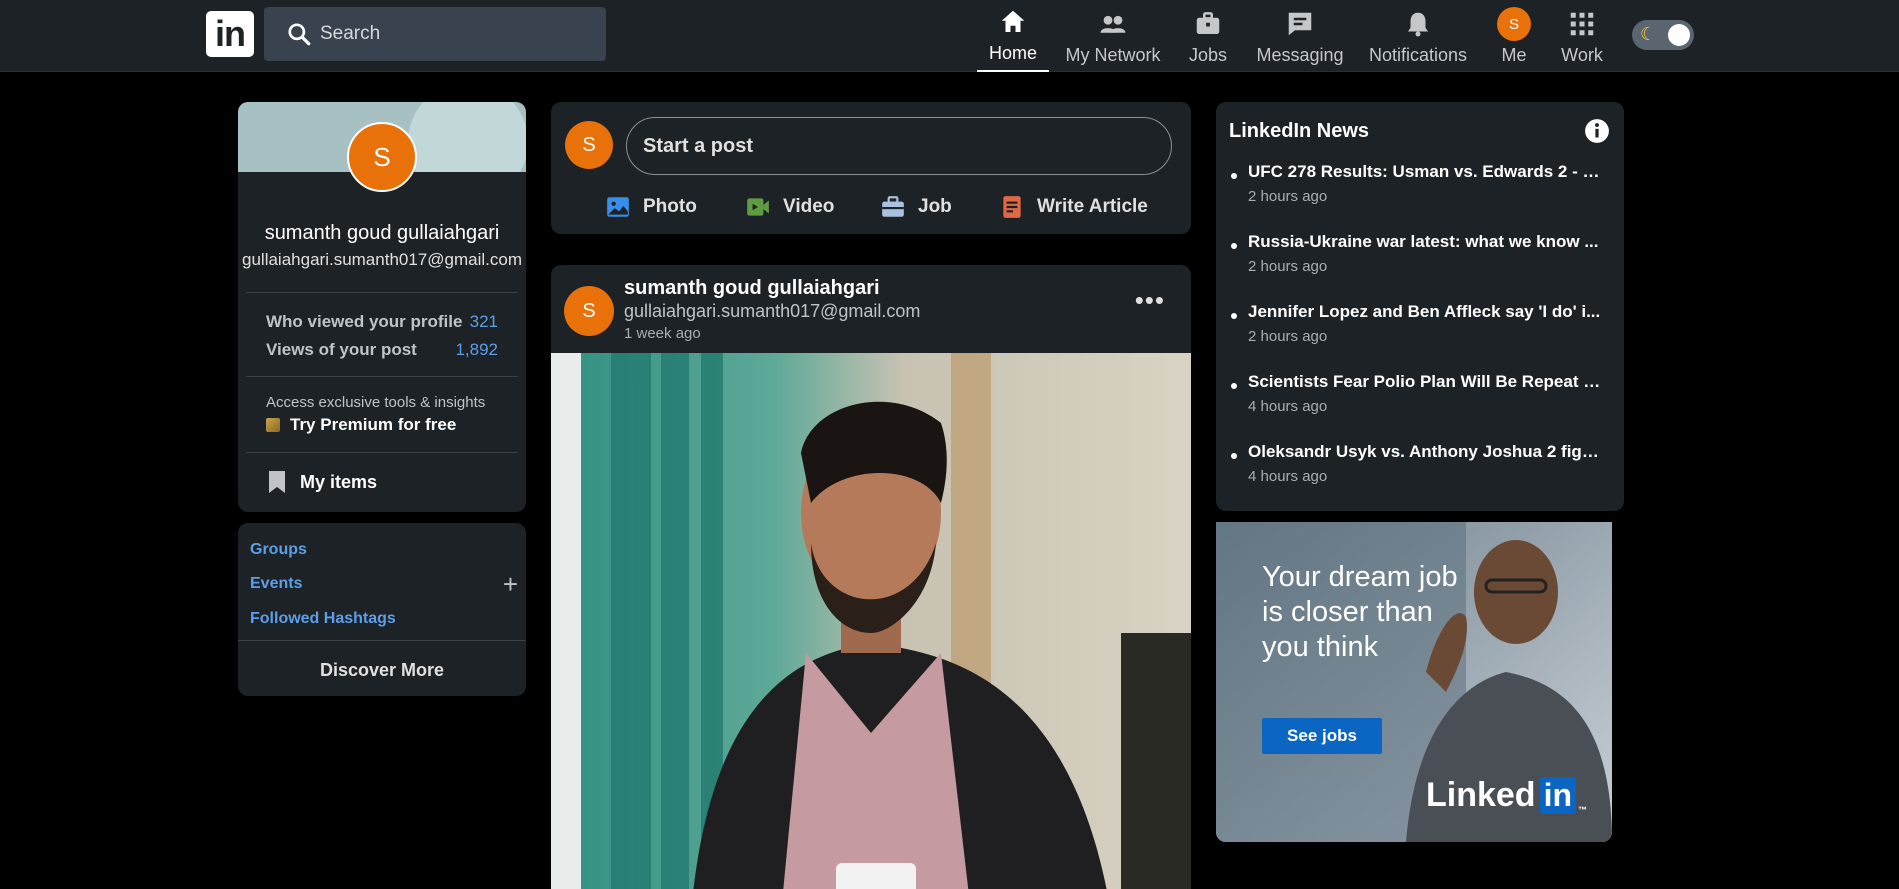  Describe the element at coordinates (662, 333) in the screenshot. I see `post-timestamp: 1 week ago` at that location.